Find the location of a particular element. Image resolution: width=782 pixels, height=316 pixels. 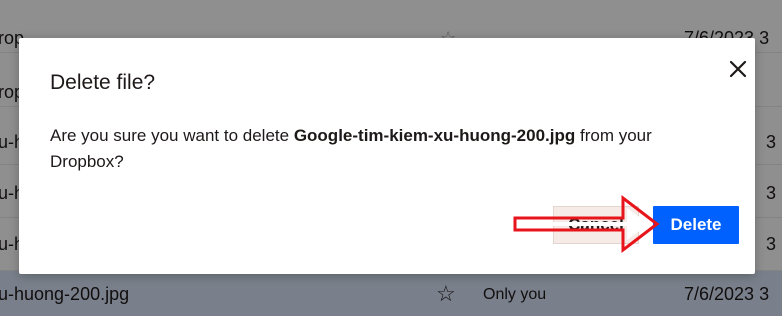

cancel-button: Cancel is located at coordinates (596, 225).